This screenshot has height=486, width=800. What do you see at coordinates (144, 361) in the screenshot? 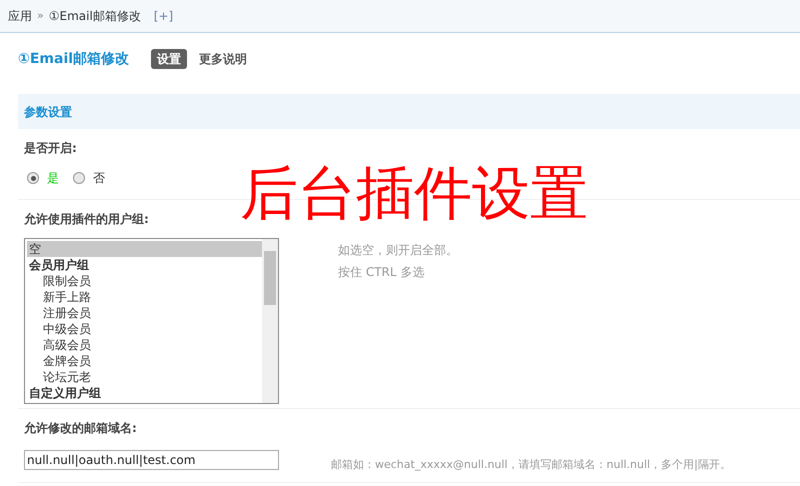
I see `list-option: 金牌会员` at bounding box center [144, 361].